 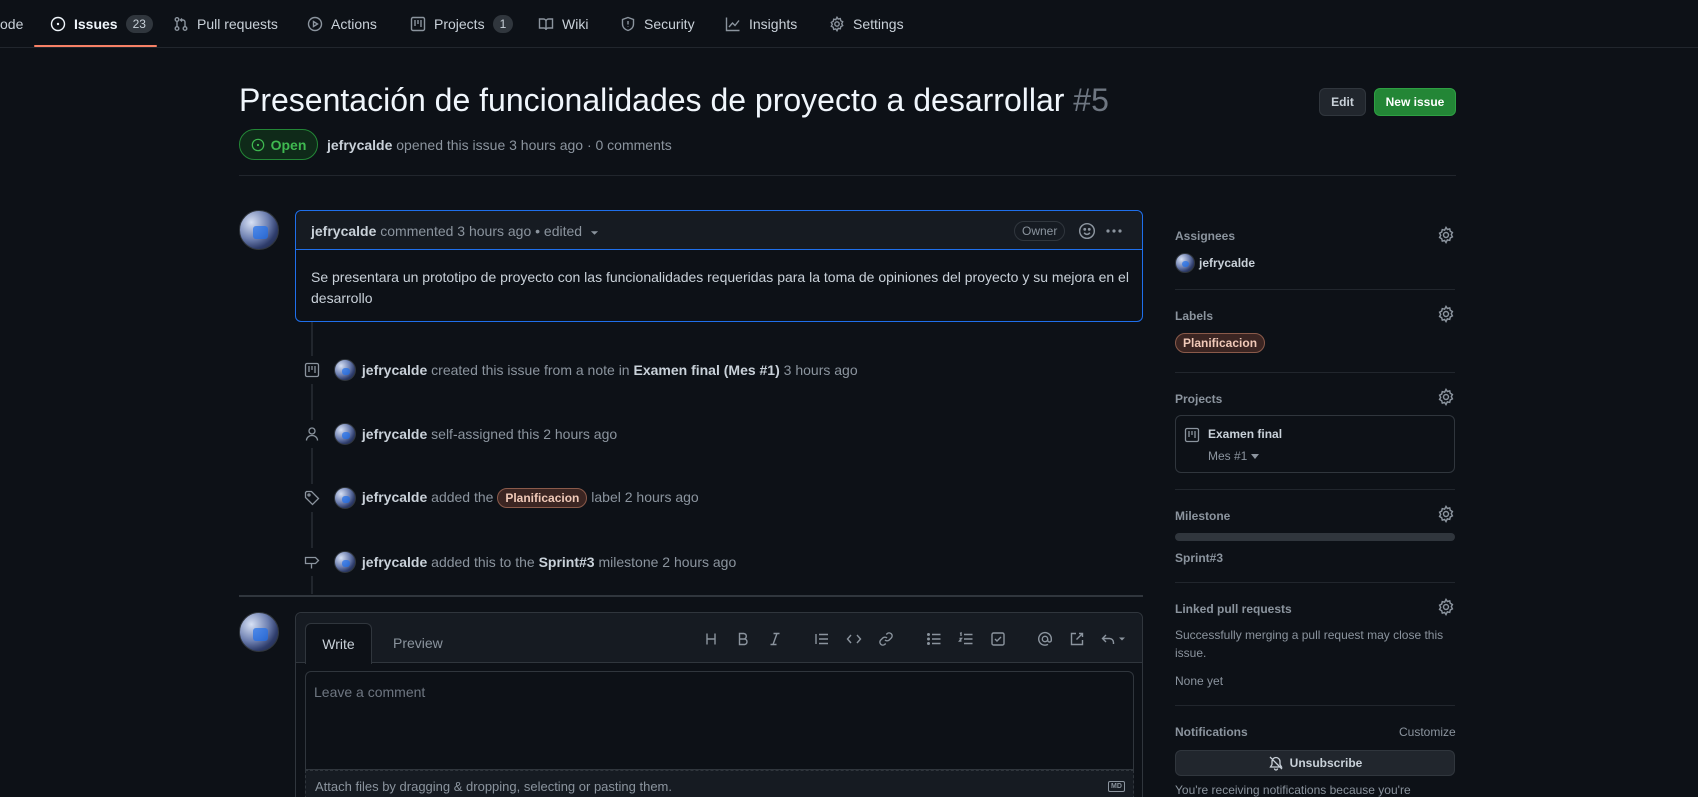 I want to click on assignee-name: jefrycalde, so click(x=1227, y=263).